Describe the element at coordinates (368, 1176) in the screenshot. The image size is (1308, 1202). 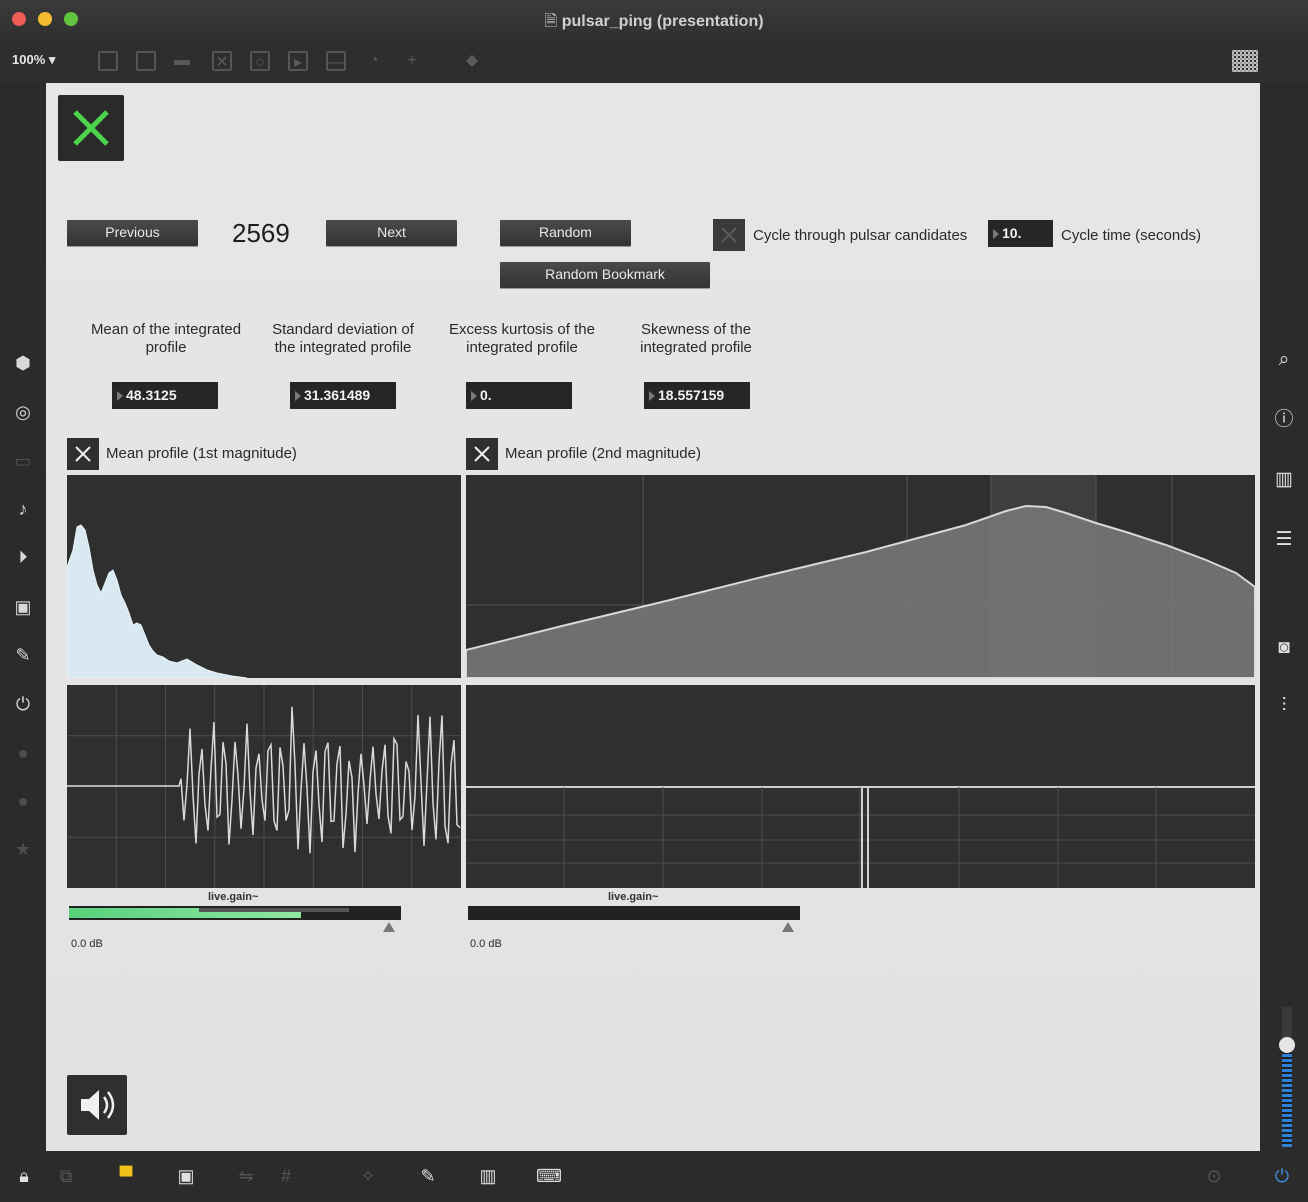
I see `cursor-icon: ✧` at that location.